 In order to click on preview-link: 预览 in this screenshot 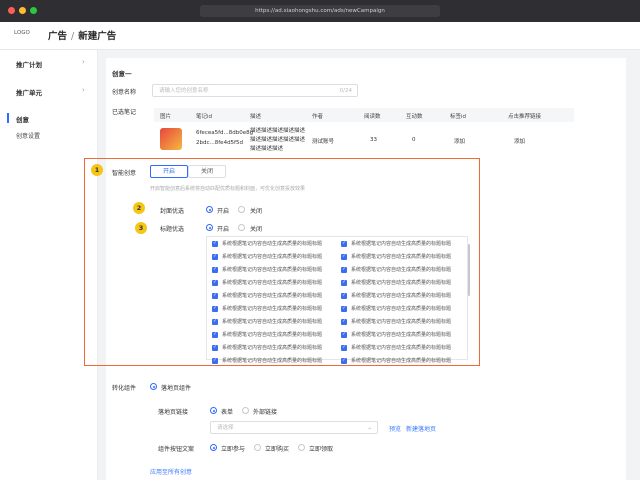, I will do `click(395, 428)`.